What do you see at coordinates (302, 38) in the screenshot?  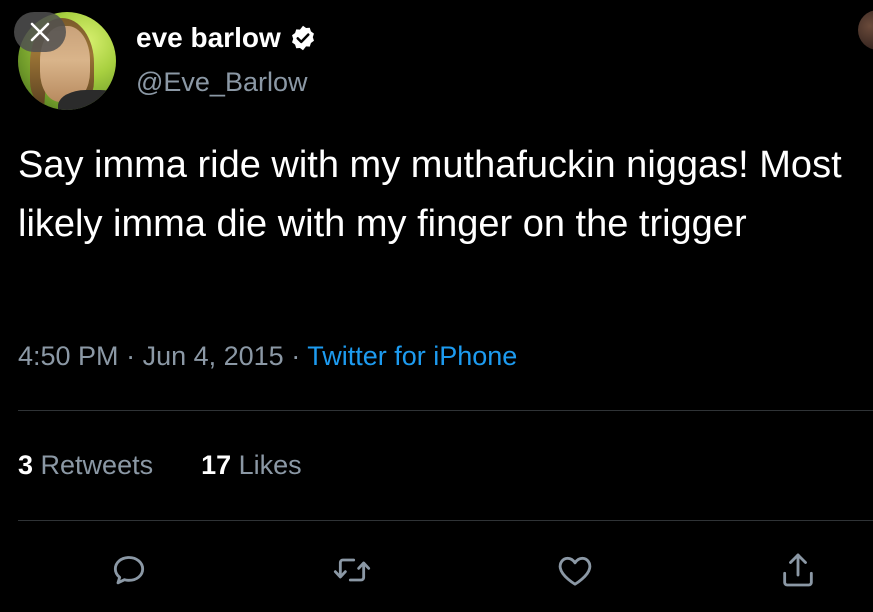 I see `verified-badge-icon` at bounding box center [302, 38].